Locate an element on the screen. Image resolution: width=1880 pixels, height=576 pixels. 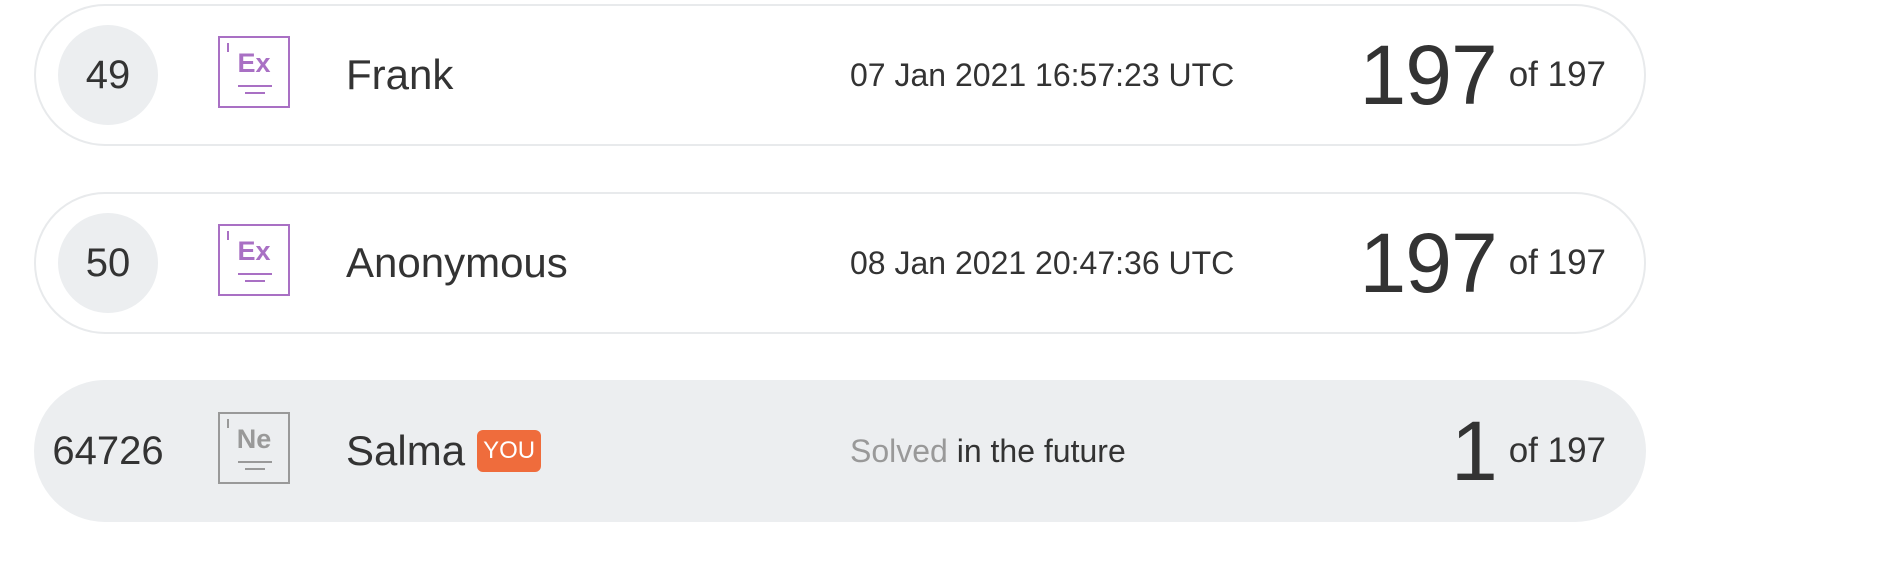
user-name: Salma YOU is located at coordinates (444, 451).